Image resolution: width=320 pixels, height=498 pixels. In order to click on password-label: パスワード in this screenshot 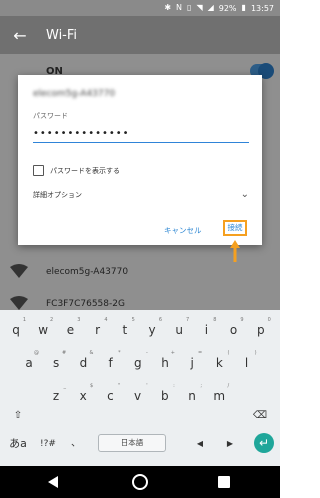, I will do `click(50, 116)`.